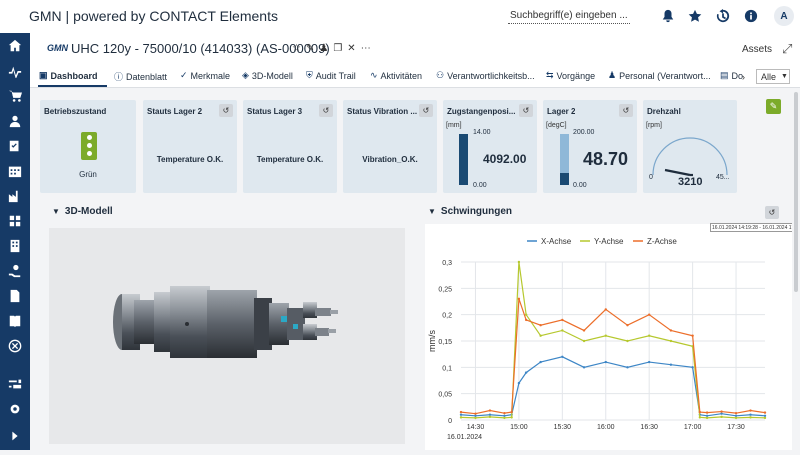 Image resolution: width=800 pixels, height=455 pixels. What do you see at coordinates (15, 120) in the screenshot?
I see `user-worker-icon` at bounding box center [15, 120].